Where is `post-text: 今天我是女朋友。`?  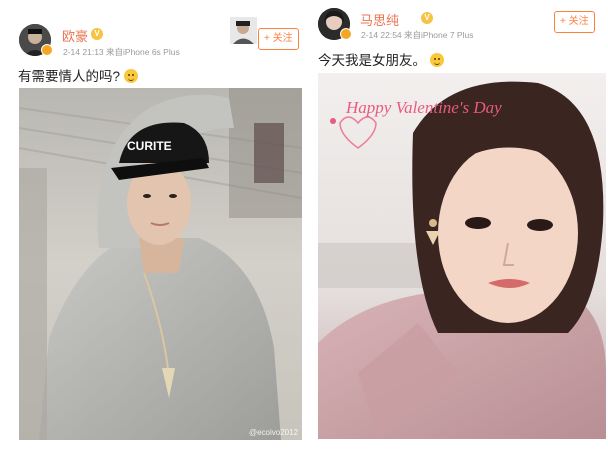 post-text: 今天我是女朋友。 is located at coordinates (381, 59).